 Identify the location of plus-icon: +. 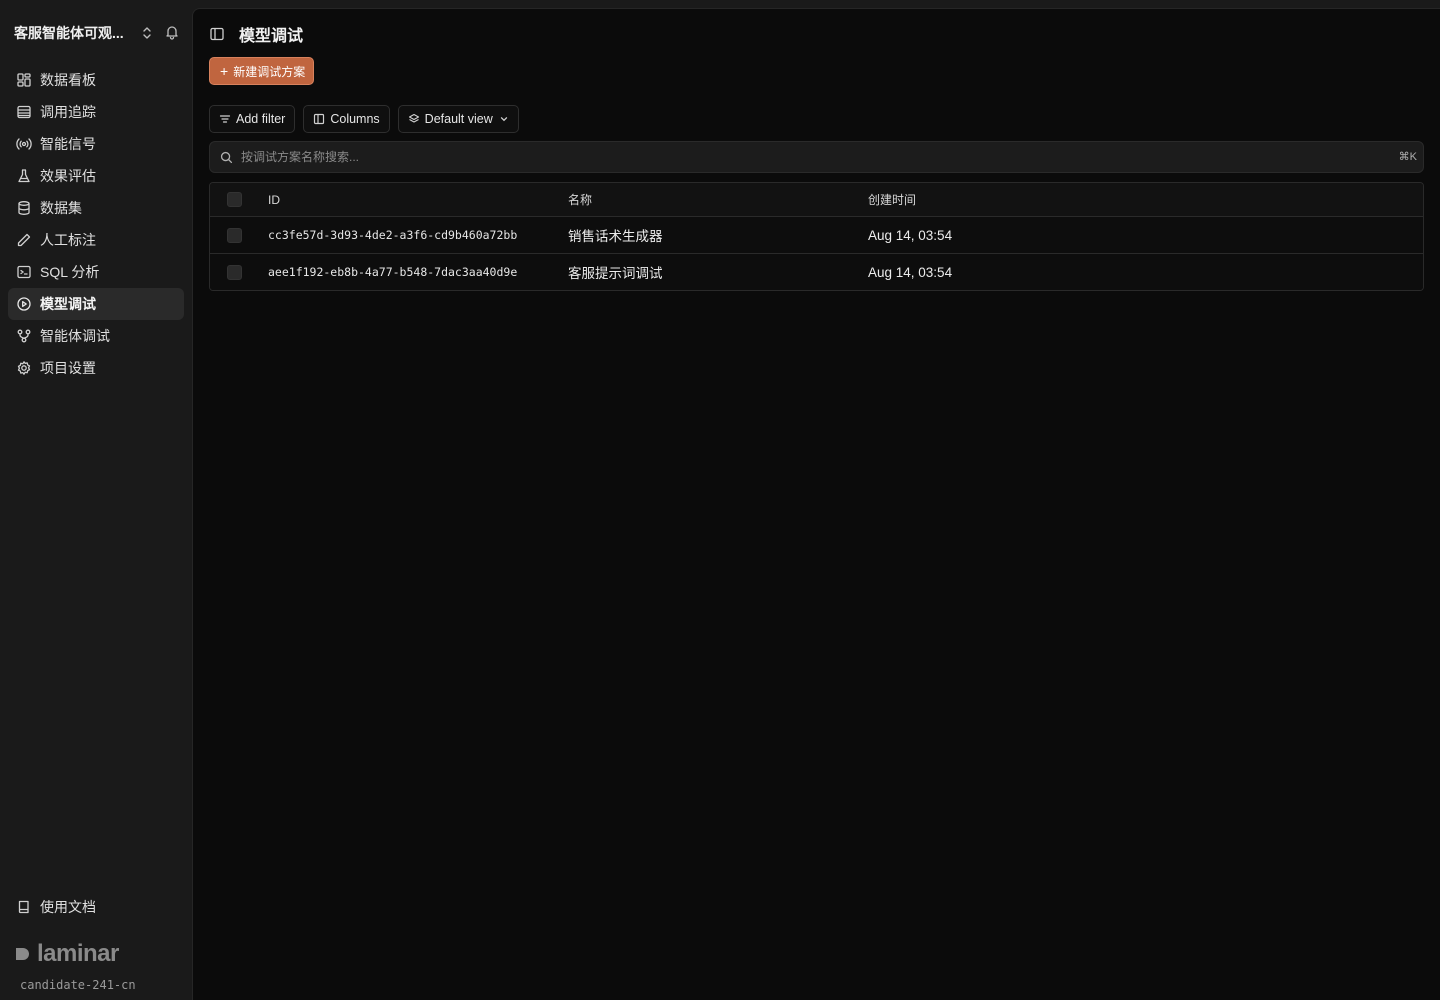
(224, 71).